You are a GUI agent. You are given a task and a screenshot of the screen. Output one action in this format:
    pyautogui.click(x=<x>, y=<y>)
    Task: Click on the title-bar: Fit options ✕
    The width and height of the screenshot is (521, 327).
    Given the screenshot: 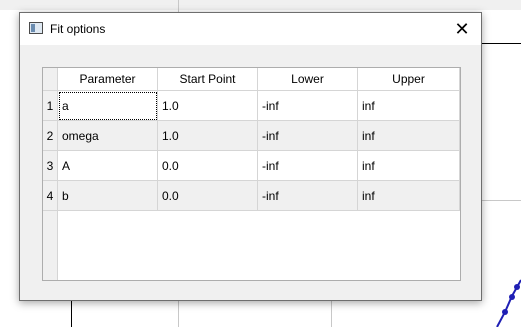 What is the action you would take?
    pyautogui.click(x=250, y=29)
    